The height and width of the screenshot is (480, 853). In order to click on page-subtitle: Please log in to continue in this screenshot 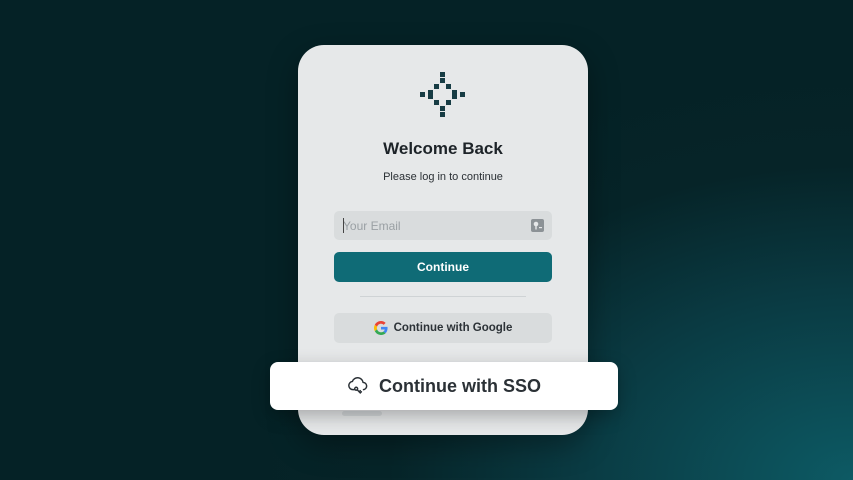, I will do `click(443, 177)`.